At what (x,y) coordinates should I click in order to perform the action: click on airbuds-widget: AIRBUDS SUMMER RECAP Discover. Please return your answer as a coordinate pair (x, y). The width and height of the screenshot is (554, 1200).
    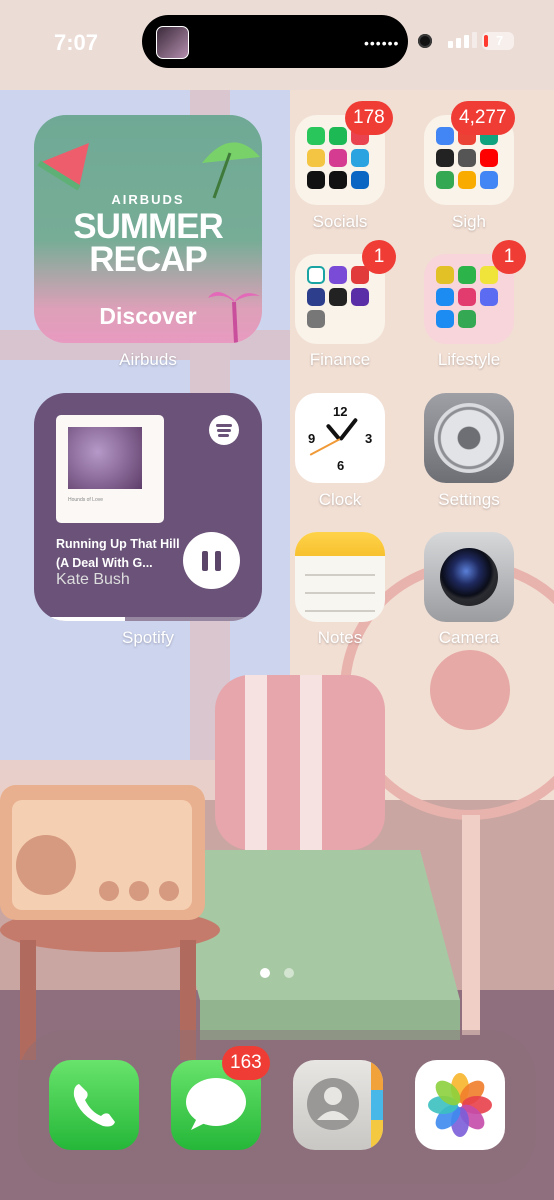
    Looking at the image, I should click on (148, 229).